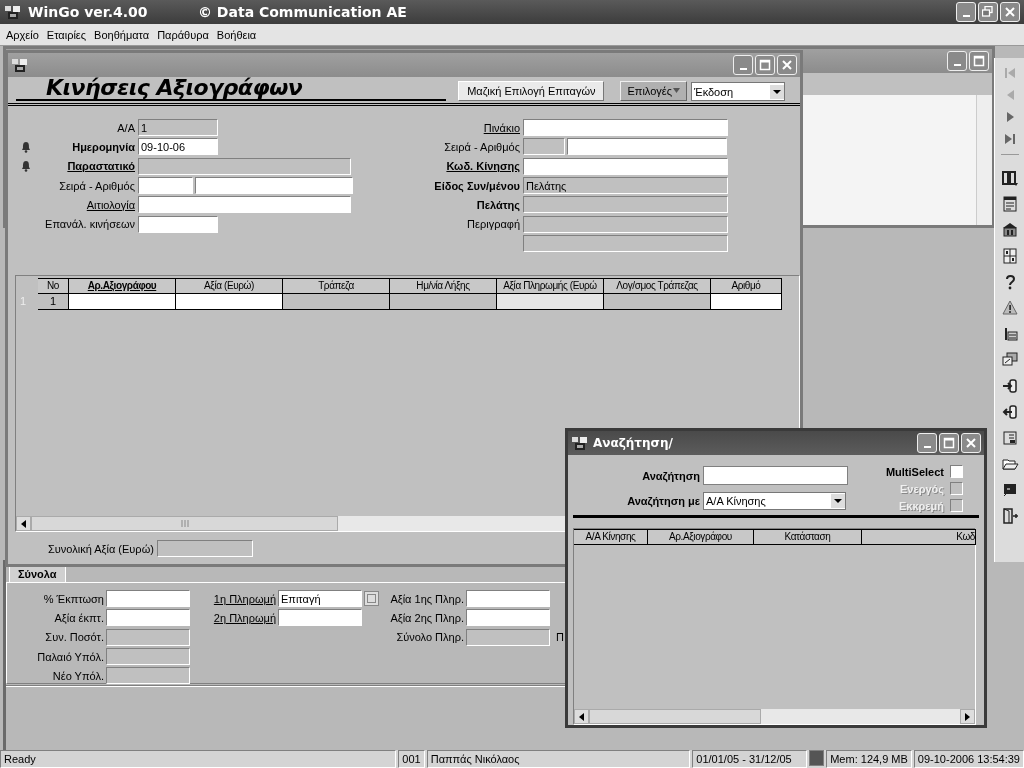  Describe the element at coordinates (371, 599) in the screenshot. I see `lookup-button` at that location.